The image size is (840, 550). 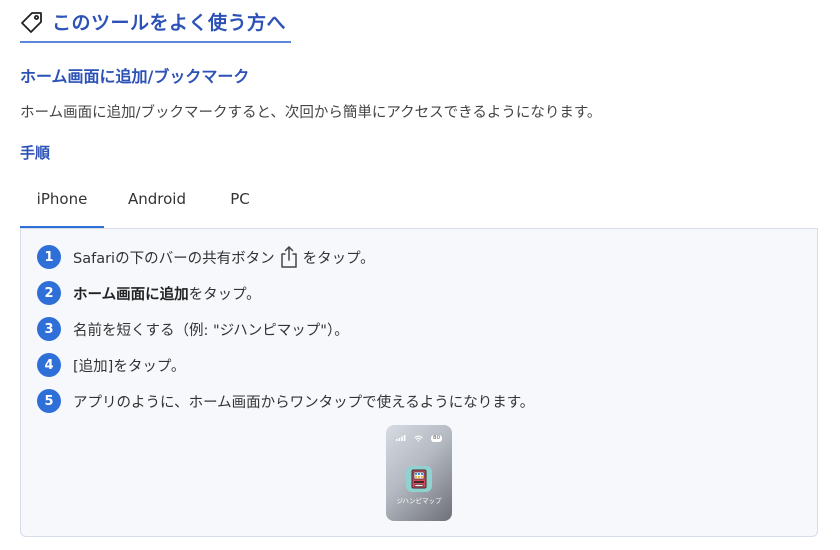 I want to click on step-item: 3 名前を短くする（例: "ジハンピマップ"）。, so click(x=193, y=329).